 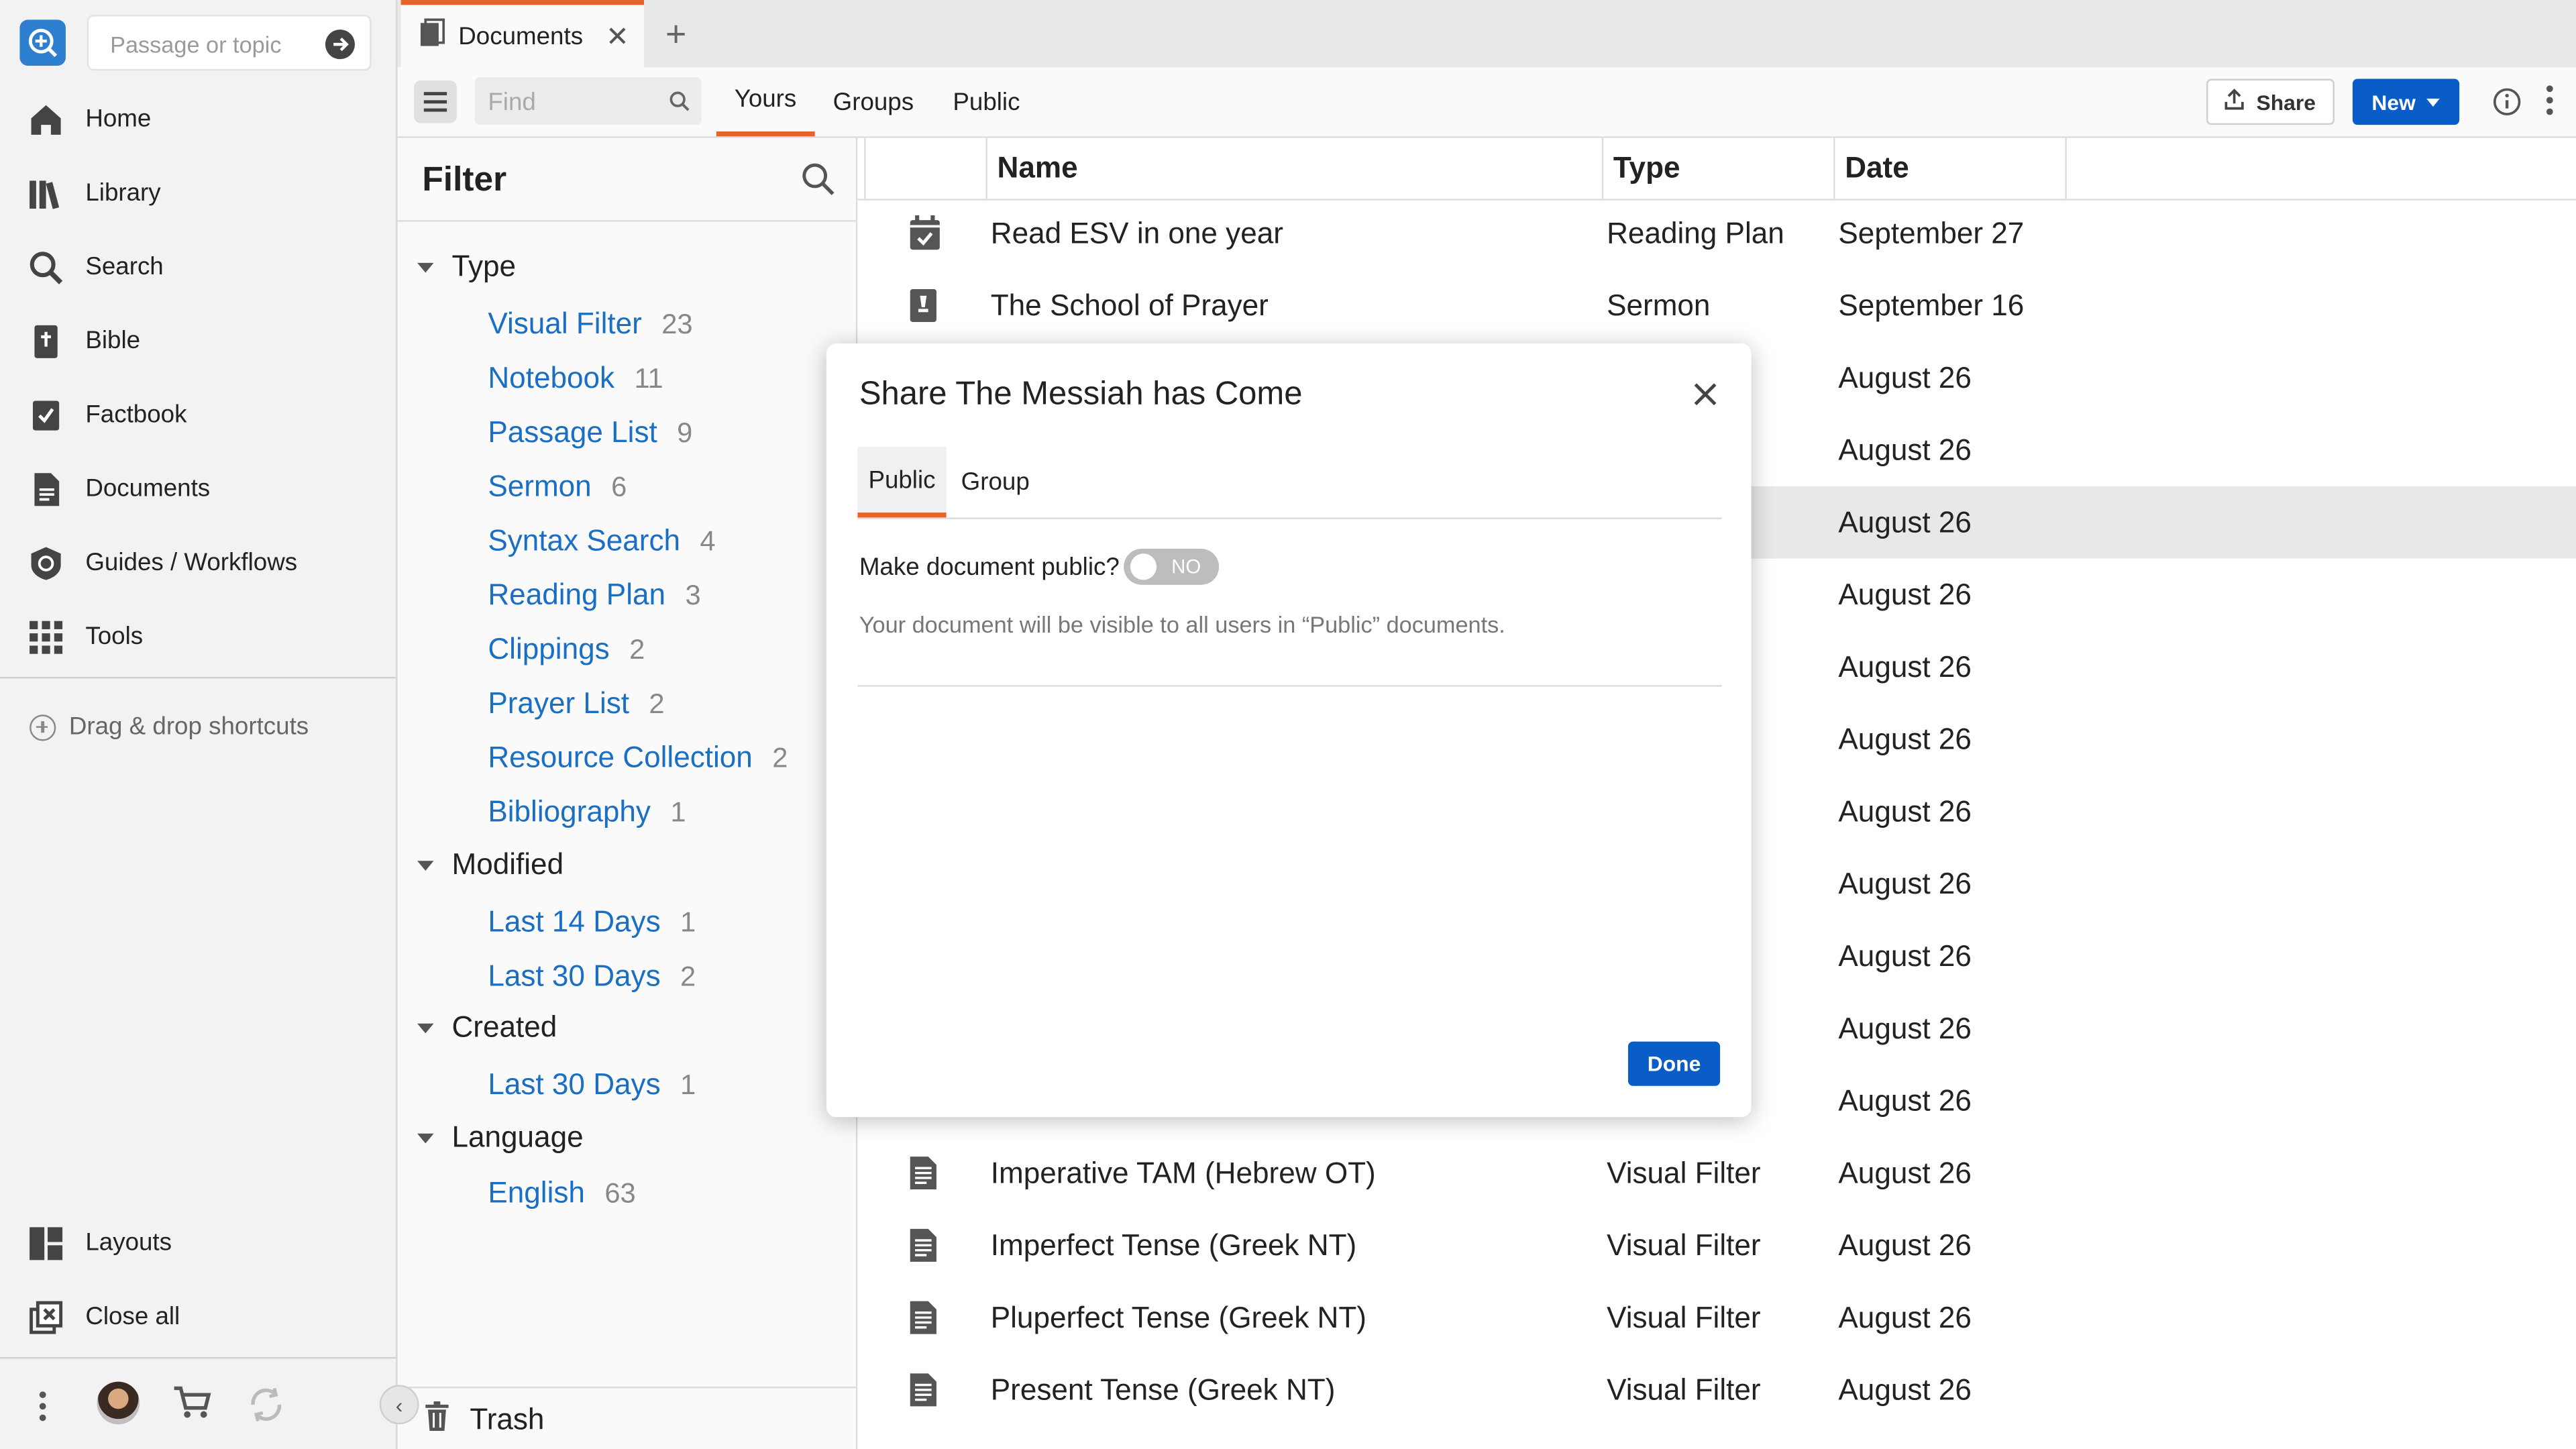 I want to click on filter-item: Clippings 2, so click(x=566, y=650).